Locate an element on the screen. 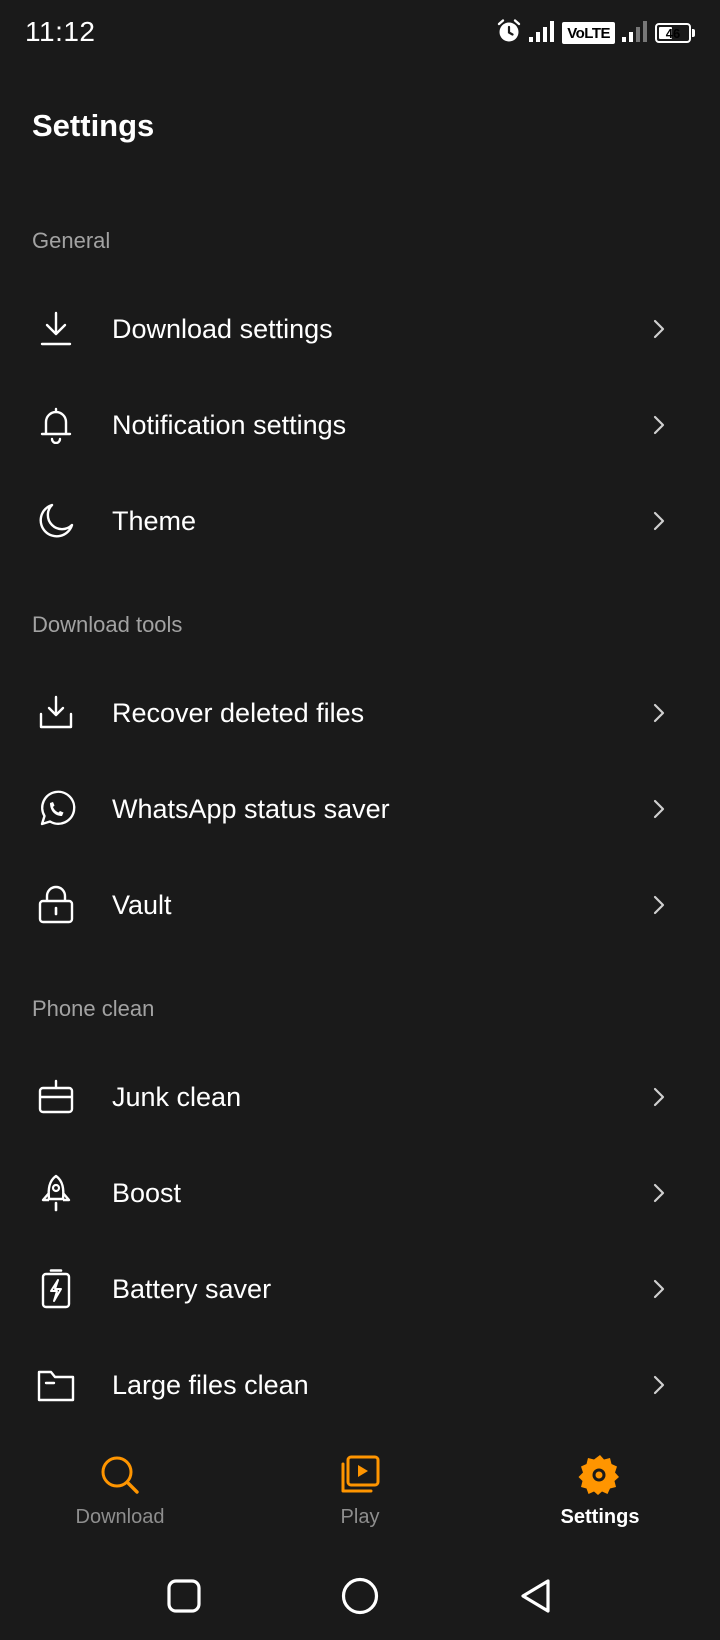  settings-item-label: Junk clean is located at coordinates (177, 1096).